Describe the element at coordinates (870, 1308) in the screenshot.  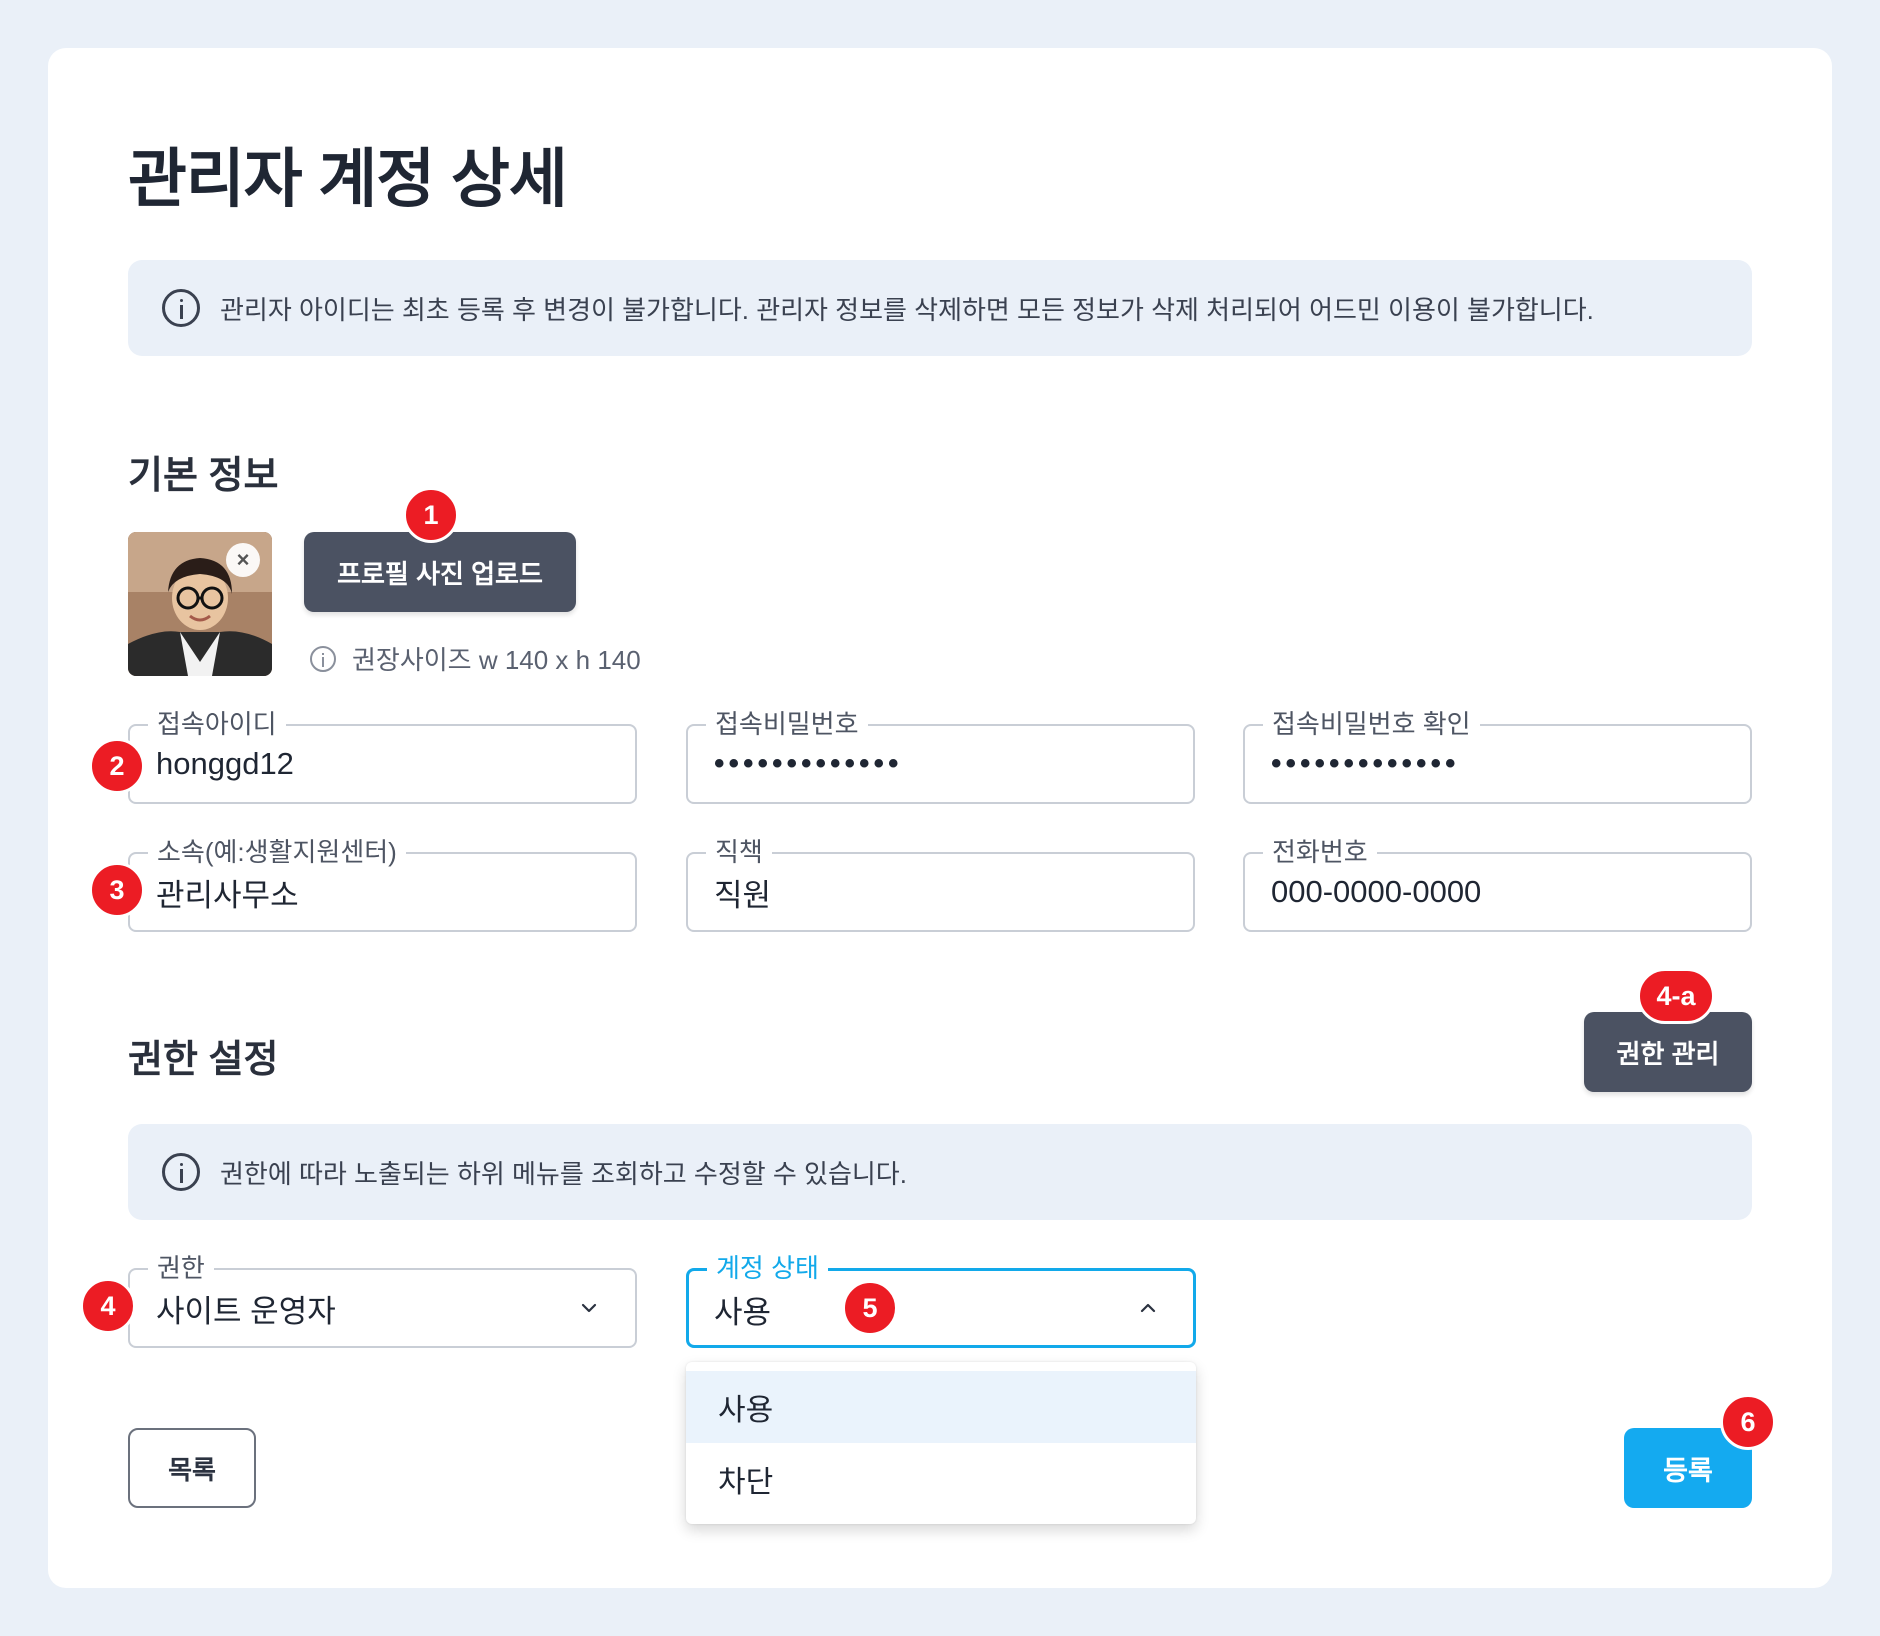
I see `annotation-badge: 5` at that location.